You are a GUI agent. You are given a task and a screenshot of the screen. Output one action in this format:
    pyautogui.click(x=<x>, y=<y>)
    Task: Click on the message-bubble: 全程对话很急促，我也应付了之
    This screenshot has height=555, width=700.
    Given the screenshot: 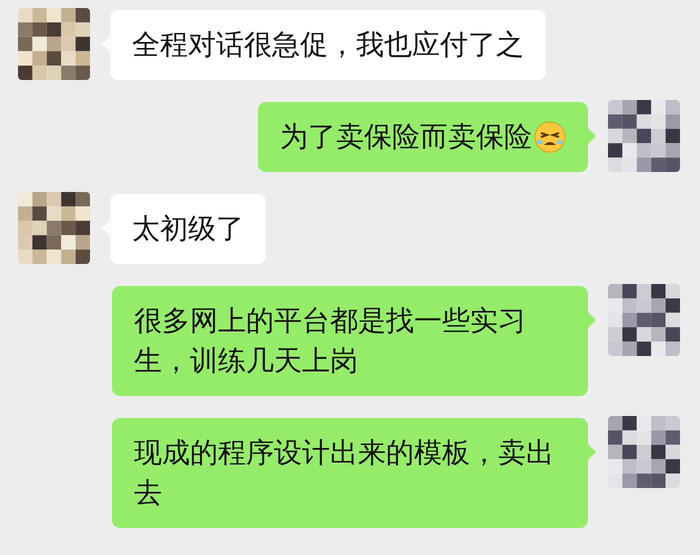 What is the action you would take?
    pyautogui.click(x=328, y=45)
    